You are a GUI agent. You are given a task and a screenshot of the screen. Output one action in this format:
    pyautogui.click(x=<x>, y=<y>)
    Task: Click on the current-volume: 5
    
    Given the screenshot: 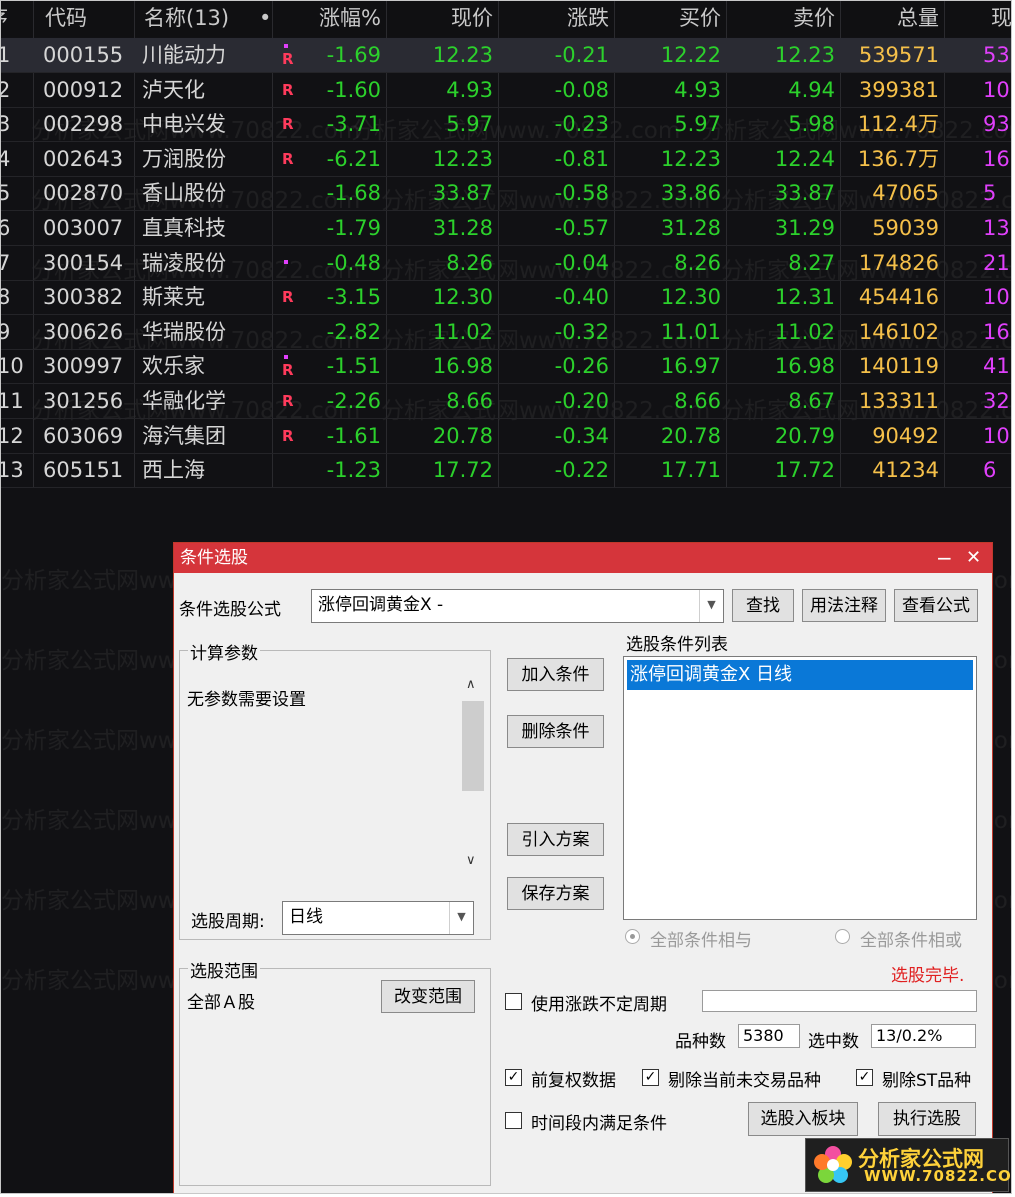 What is the action you would take?
    pyautogui.click(x=990, y=193)
    